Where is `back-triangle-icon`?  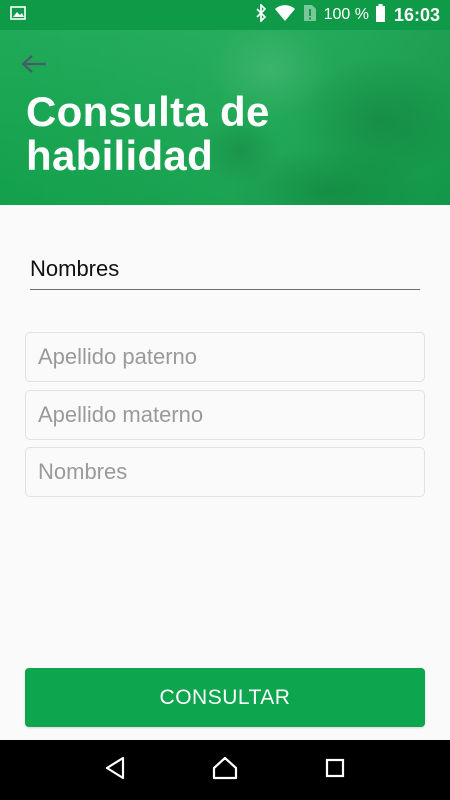 back-triangle-icon is located at coordinates (115, 770).